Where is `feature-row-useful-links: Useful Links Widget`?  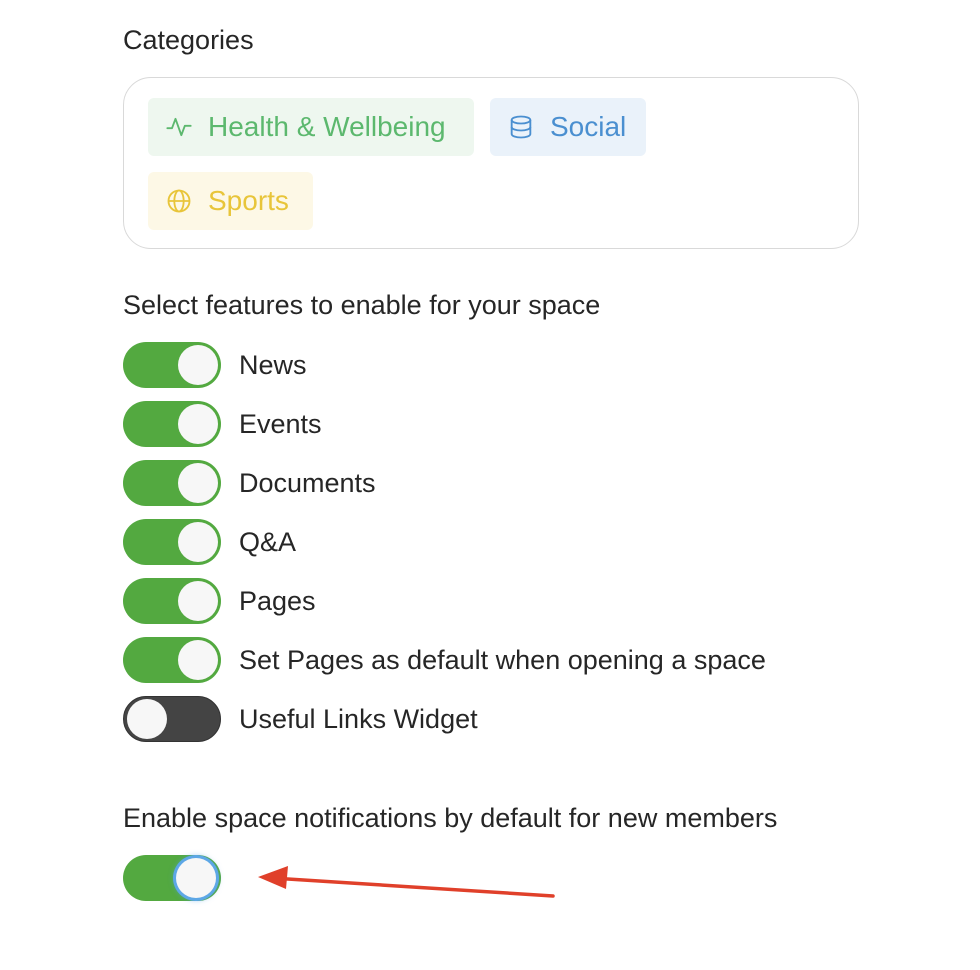
feature-row-useful-links: Useful Links Widget is located at coordinates (300, 719).